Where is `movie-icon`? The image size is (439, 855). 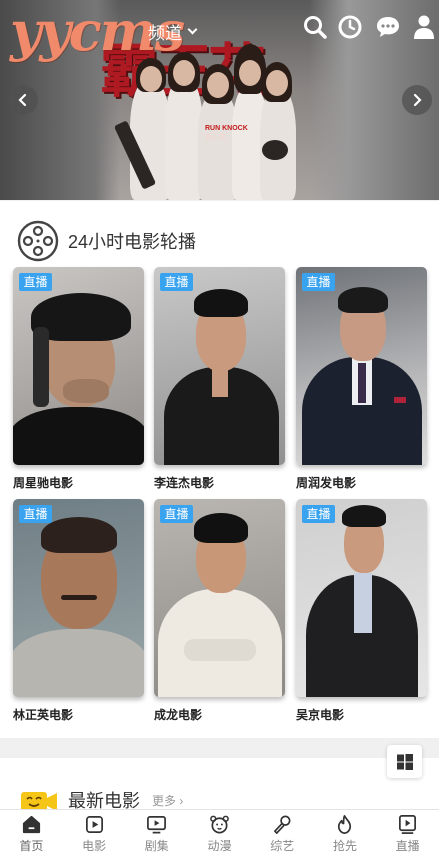
movie-icon is located at coordinates (94, 824).